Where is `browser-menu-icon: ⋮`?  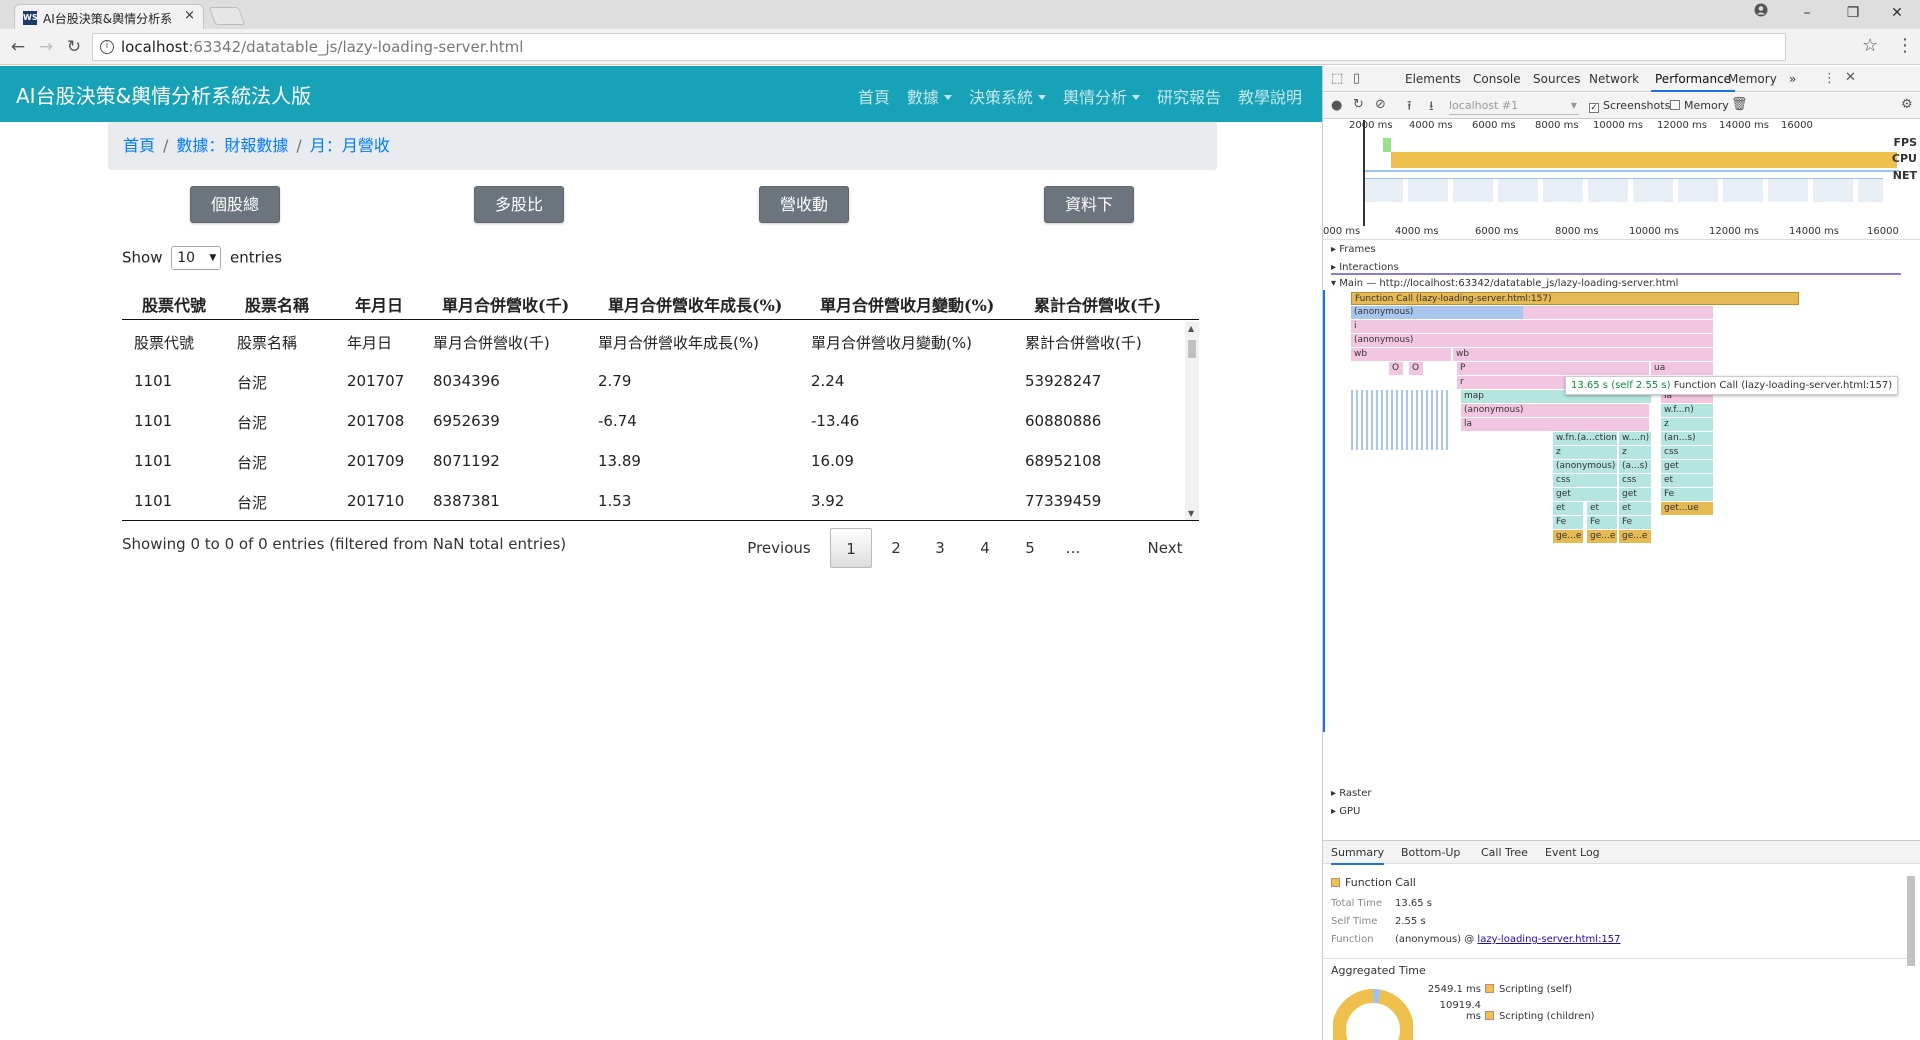 browser-menu-icon: ⋮ is located at coordinates (1905, 45).